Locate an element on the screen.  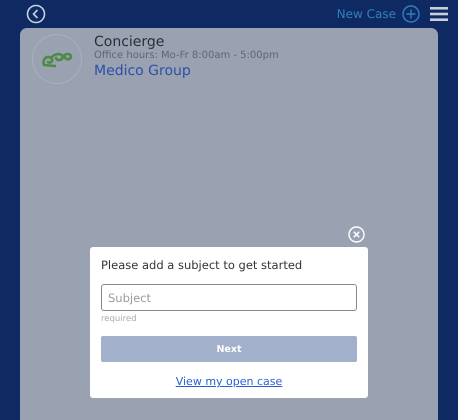
add-icon is located at coordinates (411, 14).